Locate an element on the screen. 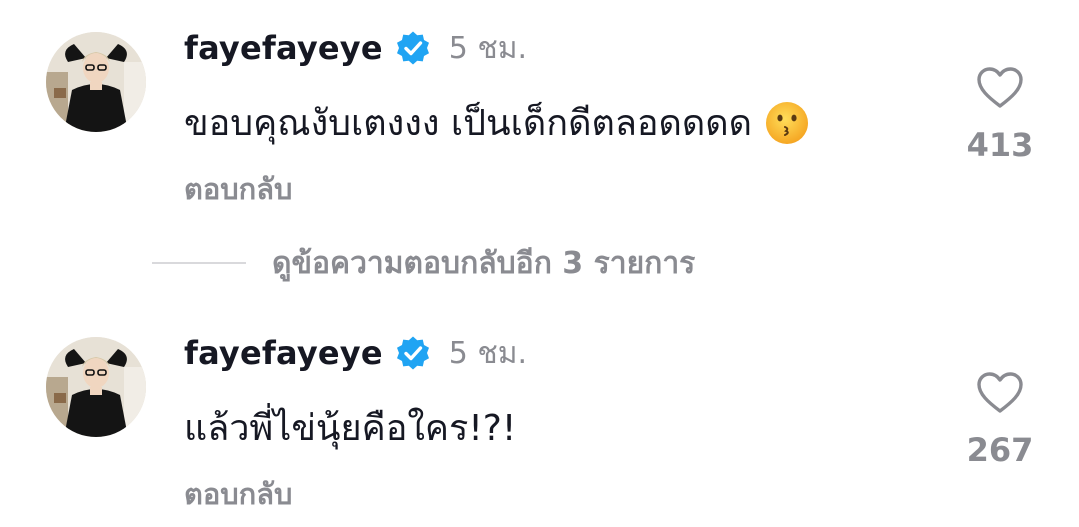 The height and width of the screenshot is (527, 1079). kissing-face-emoji is located at coordinates (787, 123).